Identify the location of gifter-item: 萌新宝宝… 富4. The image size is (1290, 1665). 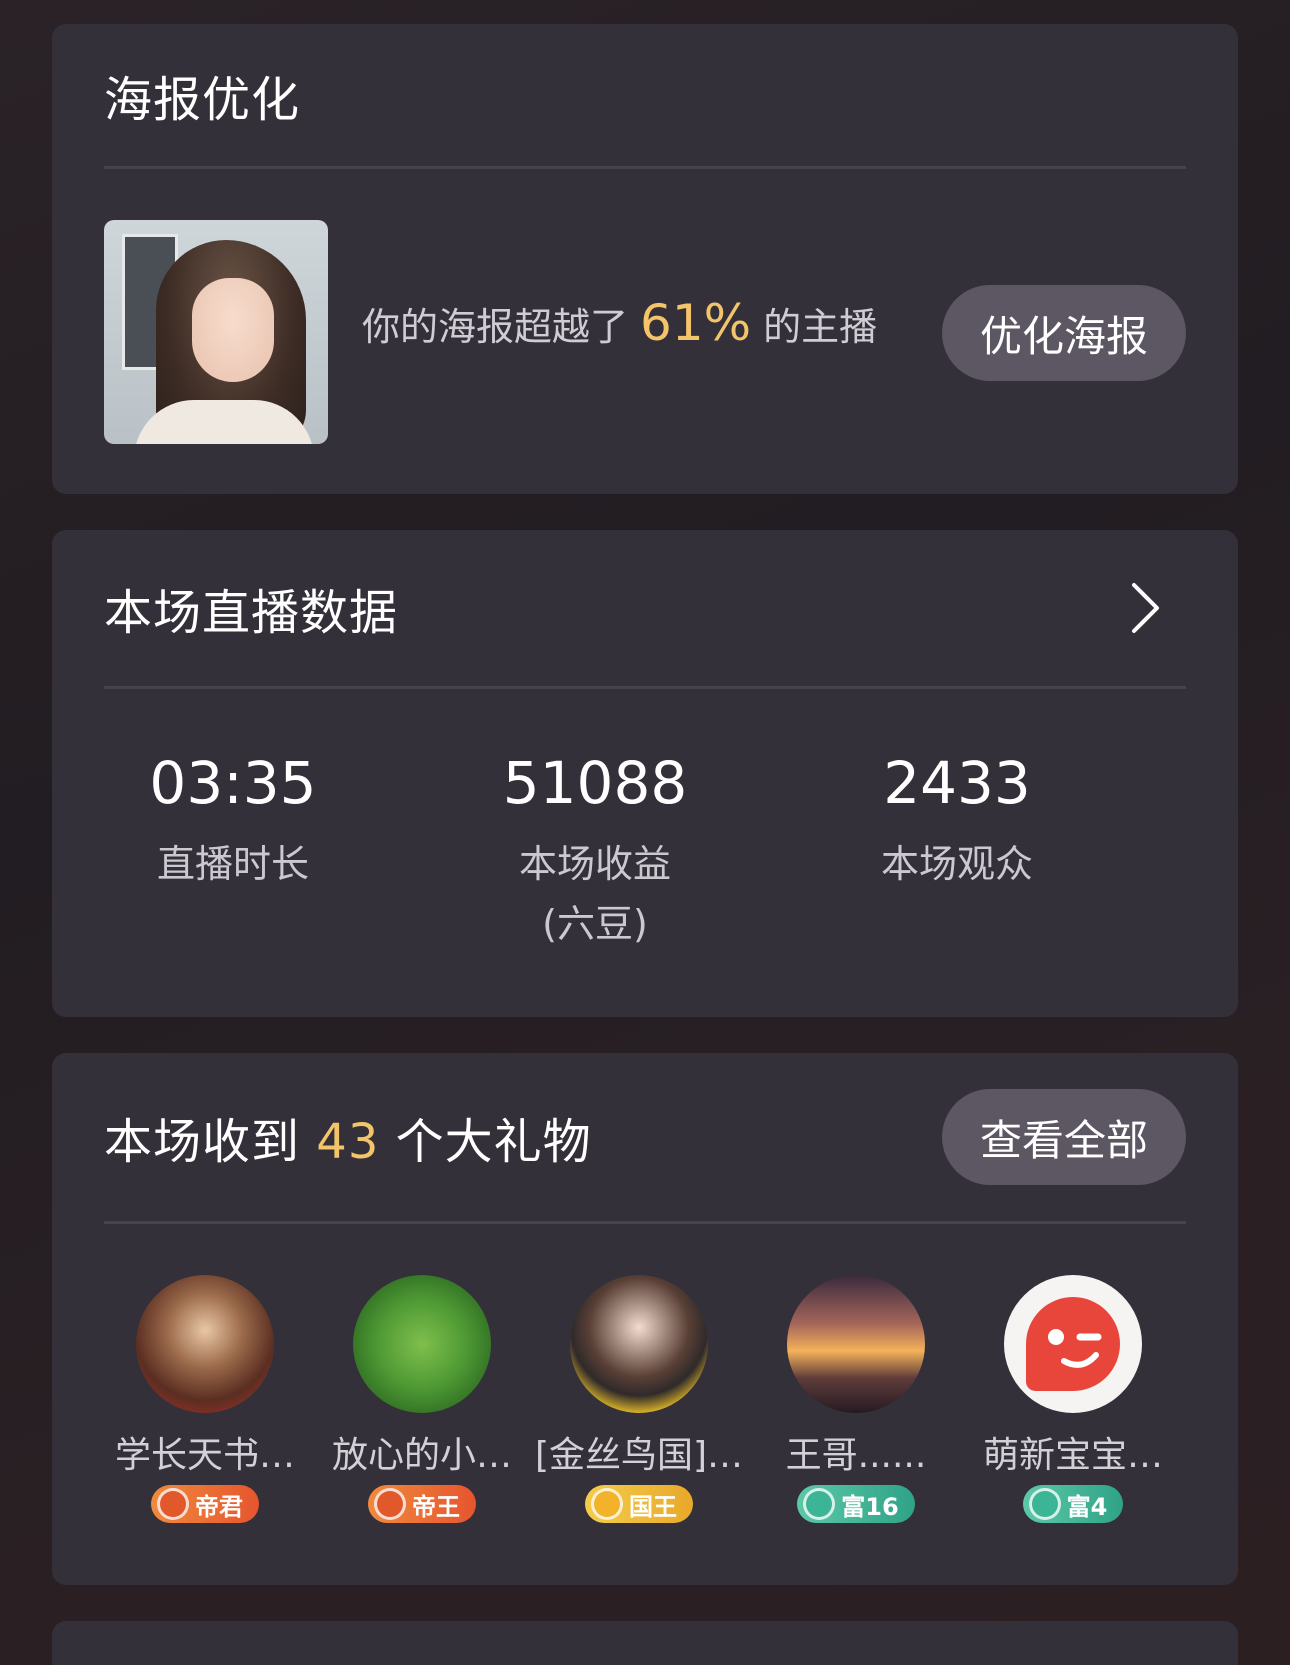
(1073, 1399).